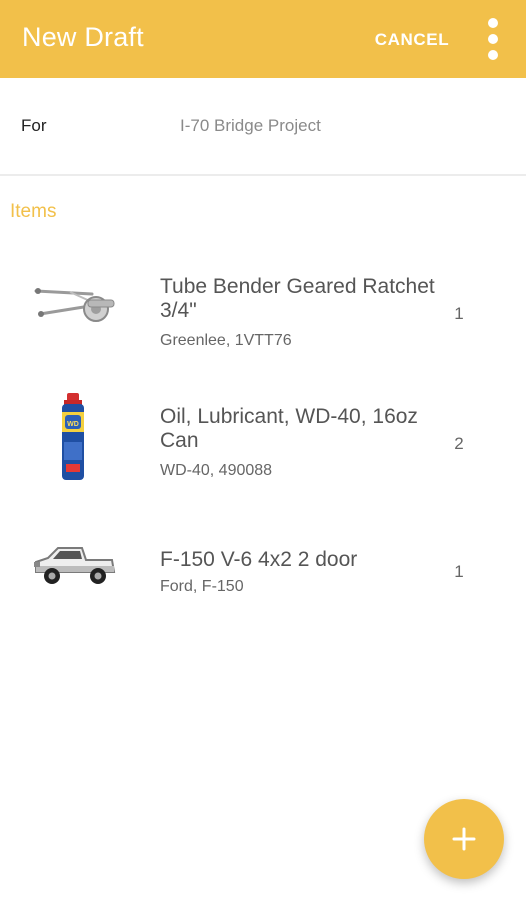 This screenshot has width=526, height=900. I want to click on item-subtitle: Ford, F-150, so click(202, 586).